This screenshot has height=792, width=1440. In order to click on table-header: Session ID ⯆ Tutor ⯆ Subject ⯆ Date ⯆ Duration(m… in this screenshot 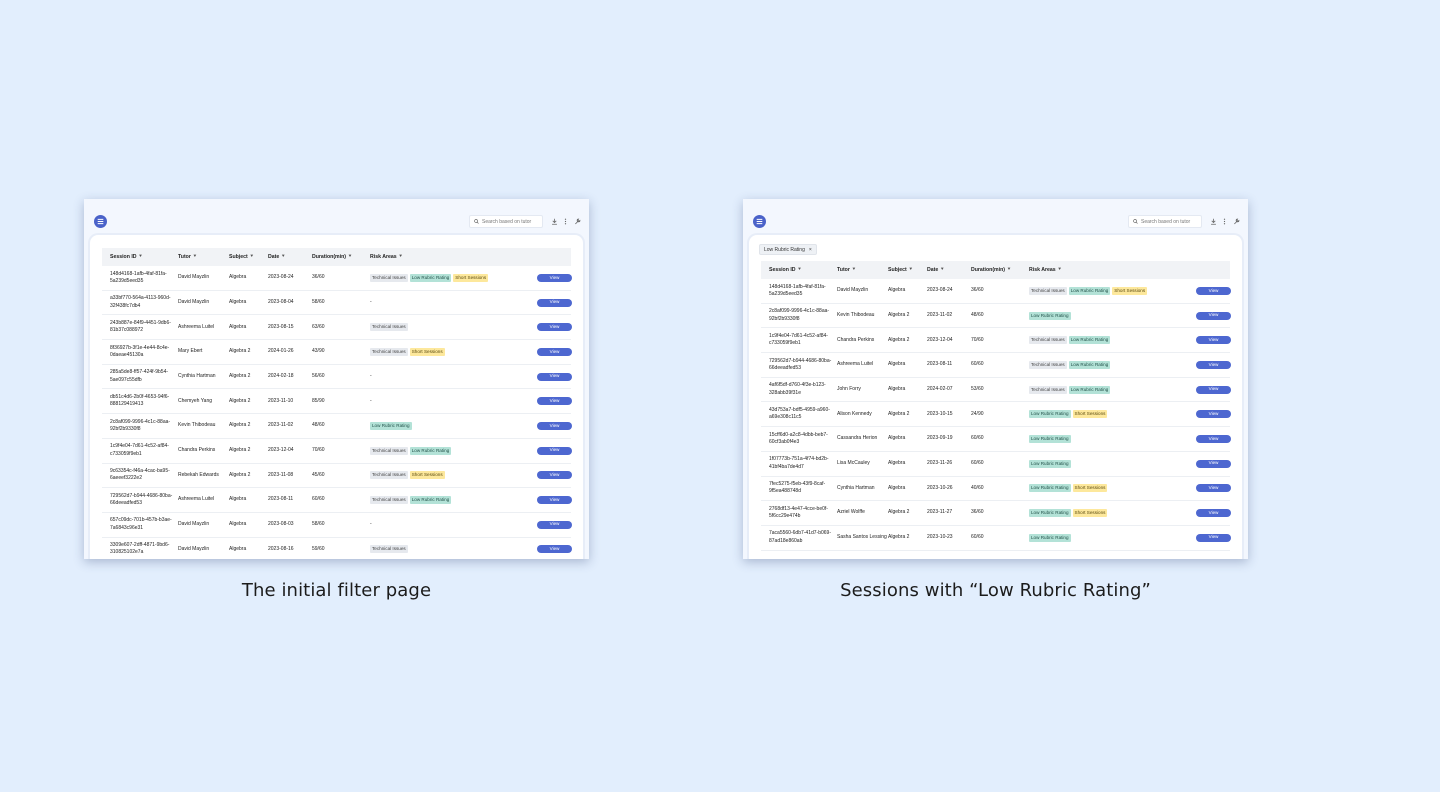, I will do `click(995, 270)`.